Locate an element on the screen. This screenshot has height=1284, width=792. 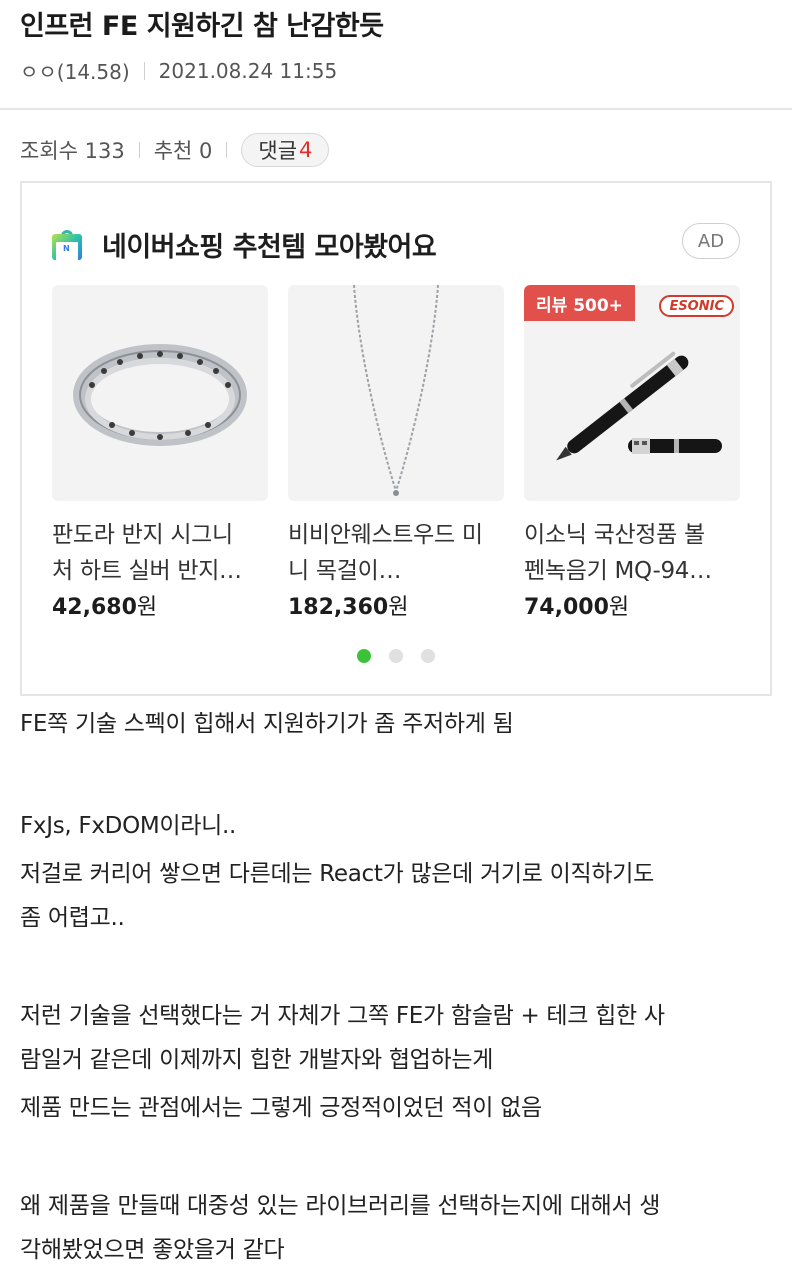
post-meta: ㅇㅇ(14.58) 2021.08.24 11:55 is located at coordinates (178, 70).